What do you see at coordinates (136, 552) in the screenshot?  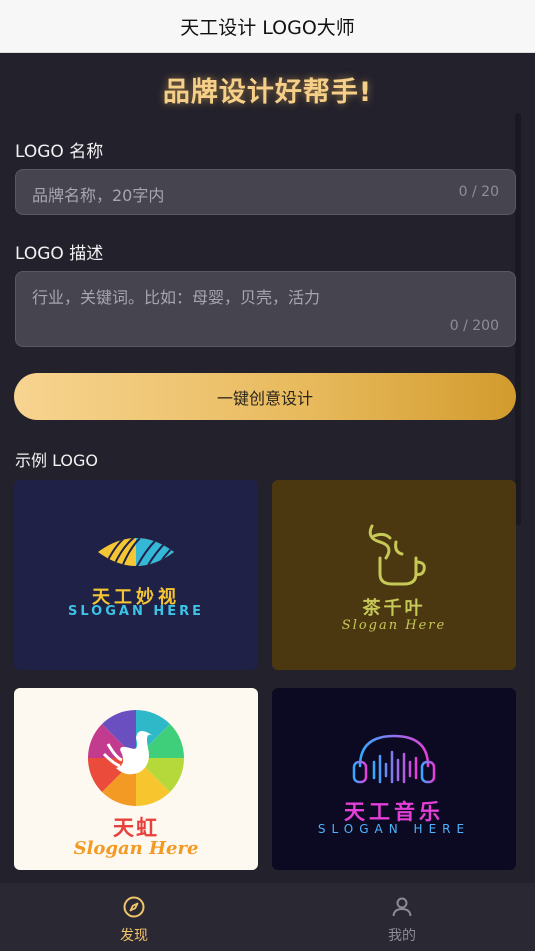 I see `eye-logo-icon` at bounding box center [136, 552].